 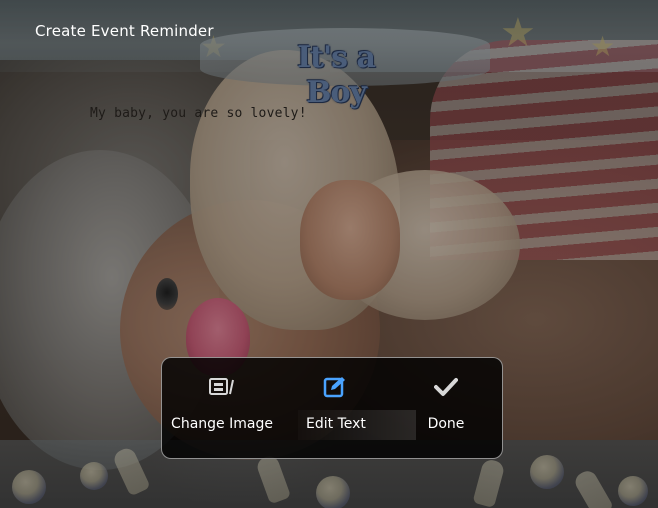 I want to click on checkmark-icon, so click(x=446, y=387).